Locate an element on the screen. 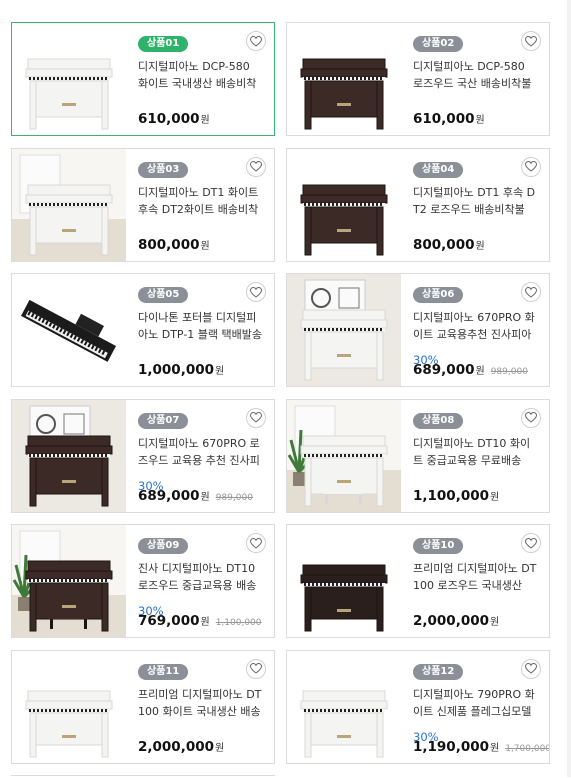  product-number-badge: 상품11 is located at coordinates (163, 671).